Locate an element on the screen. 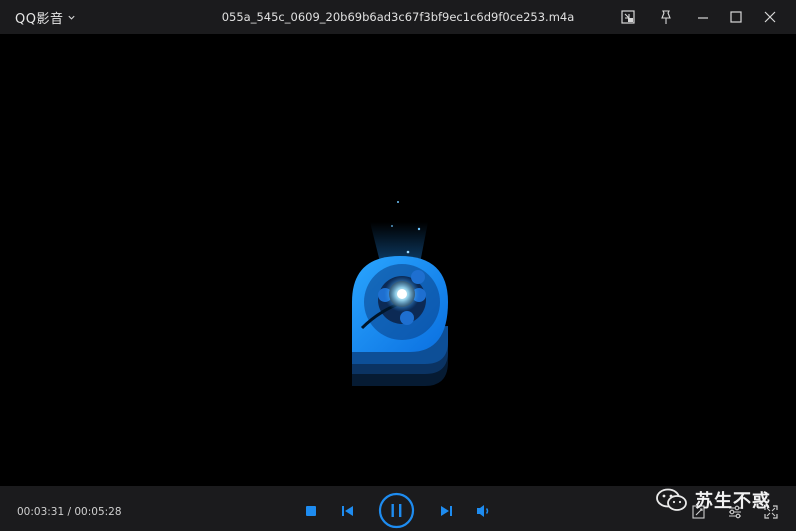 Image resolution: width=796 pixels, height=531 pixels. maximize-icon is located at coordinates (736, 17).